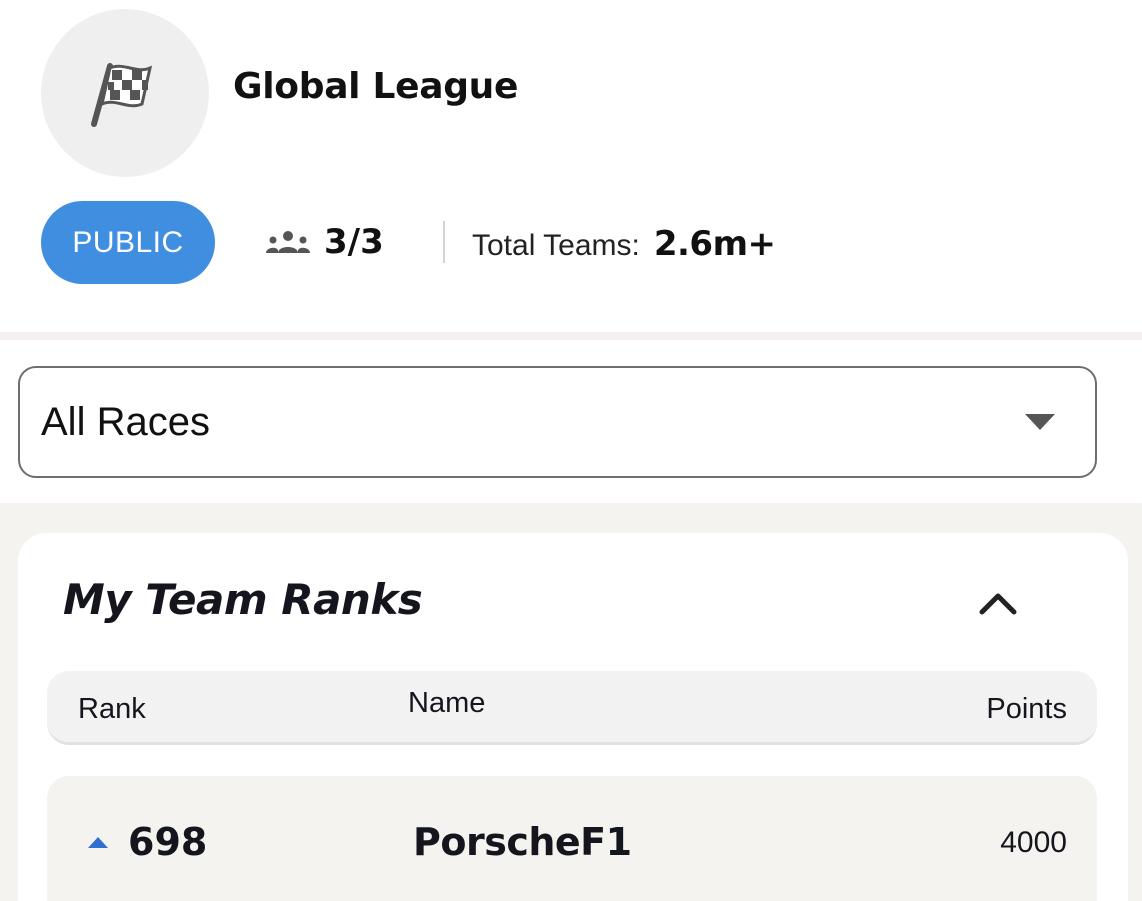 The image size is (1142, 901). What do you see at coordinates (243, 599) in the screenshot?
I see `ranks-title: My Team Ranks` at bounding box center [243, 599].